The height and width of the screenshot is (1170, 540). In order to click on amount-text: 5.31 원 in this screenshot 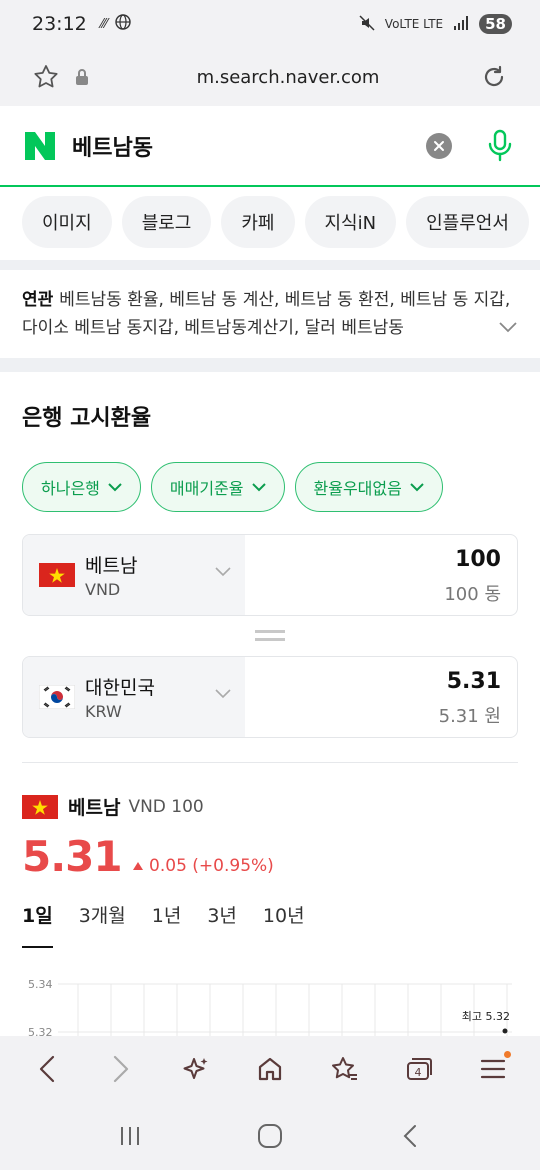, I will do `click(469, 716)`.